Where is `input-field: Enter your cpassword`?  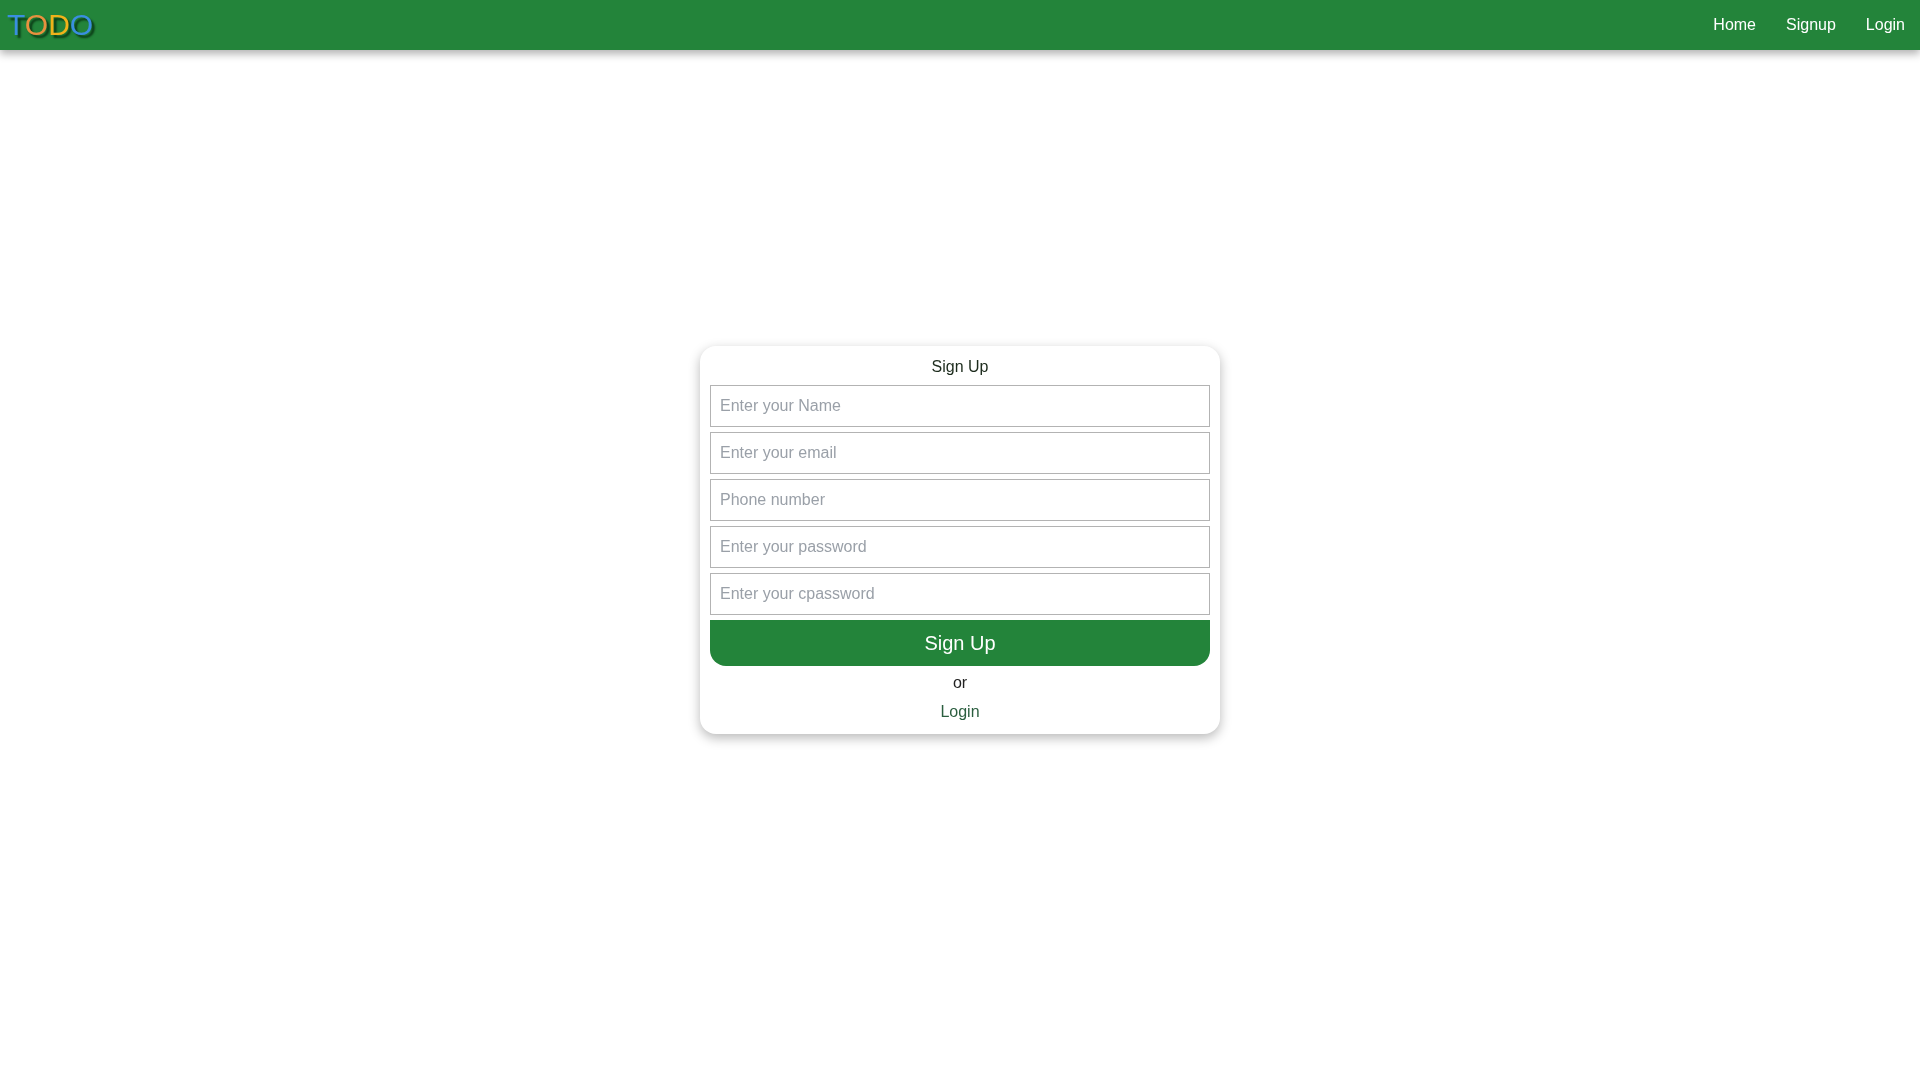 input-field: Enter your cpassword is located at coordinates (960, 594).